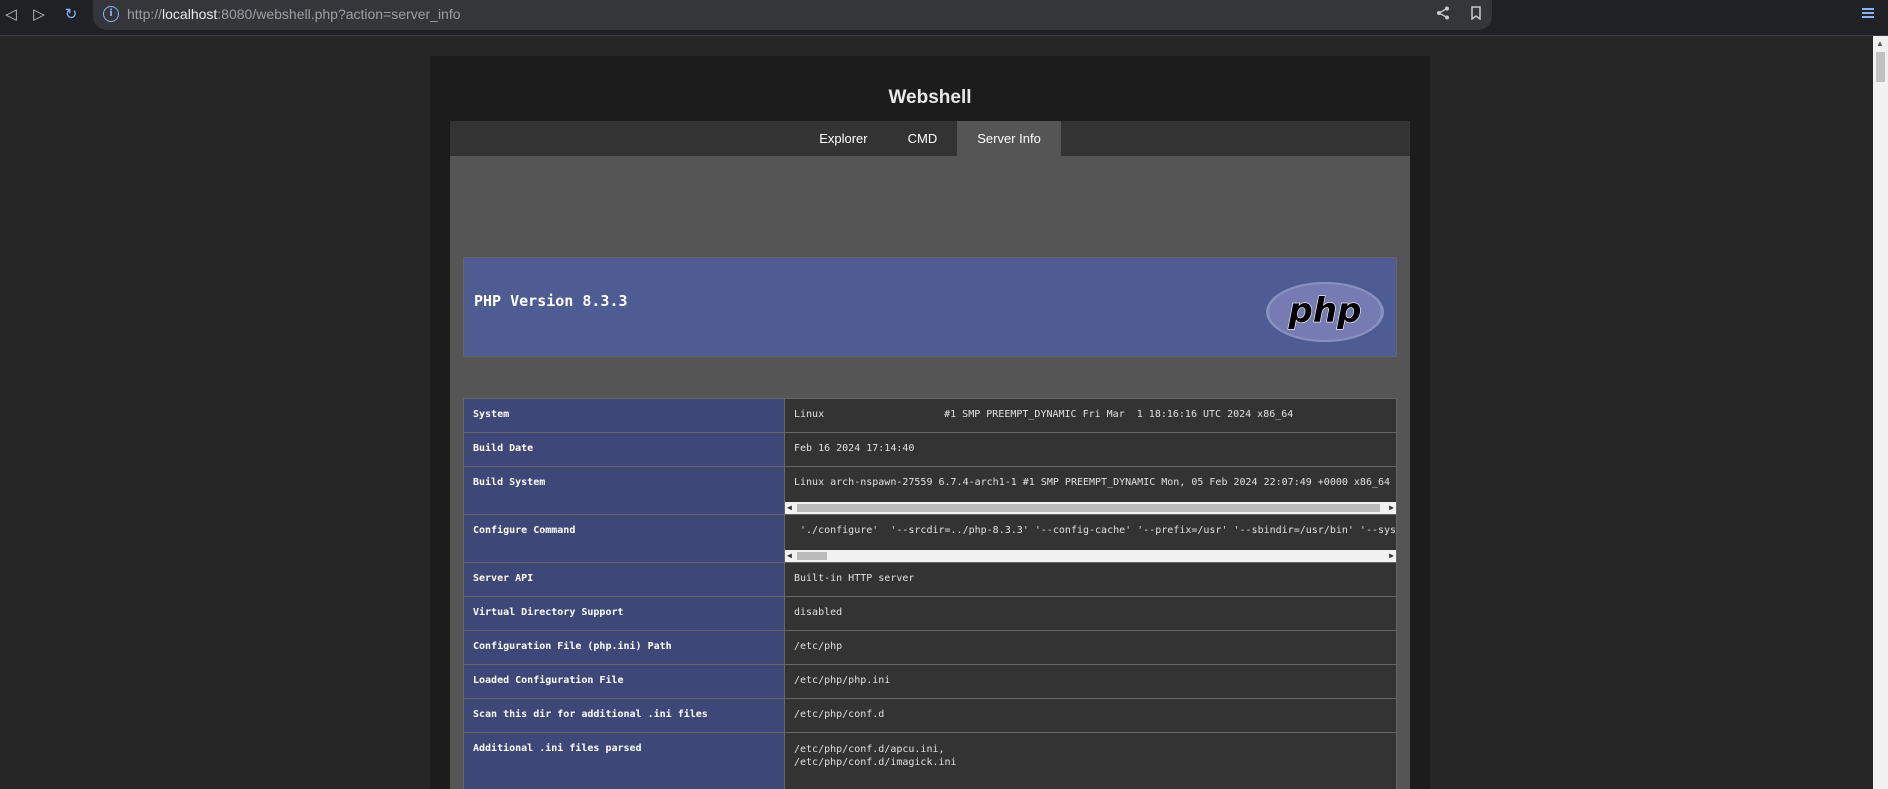  What do you see at coordinates (1868, 13) in the screenshot?
I see `menu-icon` at bounding box center [1868, 13].